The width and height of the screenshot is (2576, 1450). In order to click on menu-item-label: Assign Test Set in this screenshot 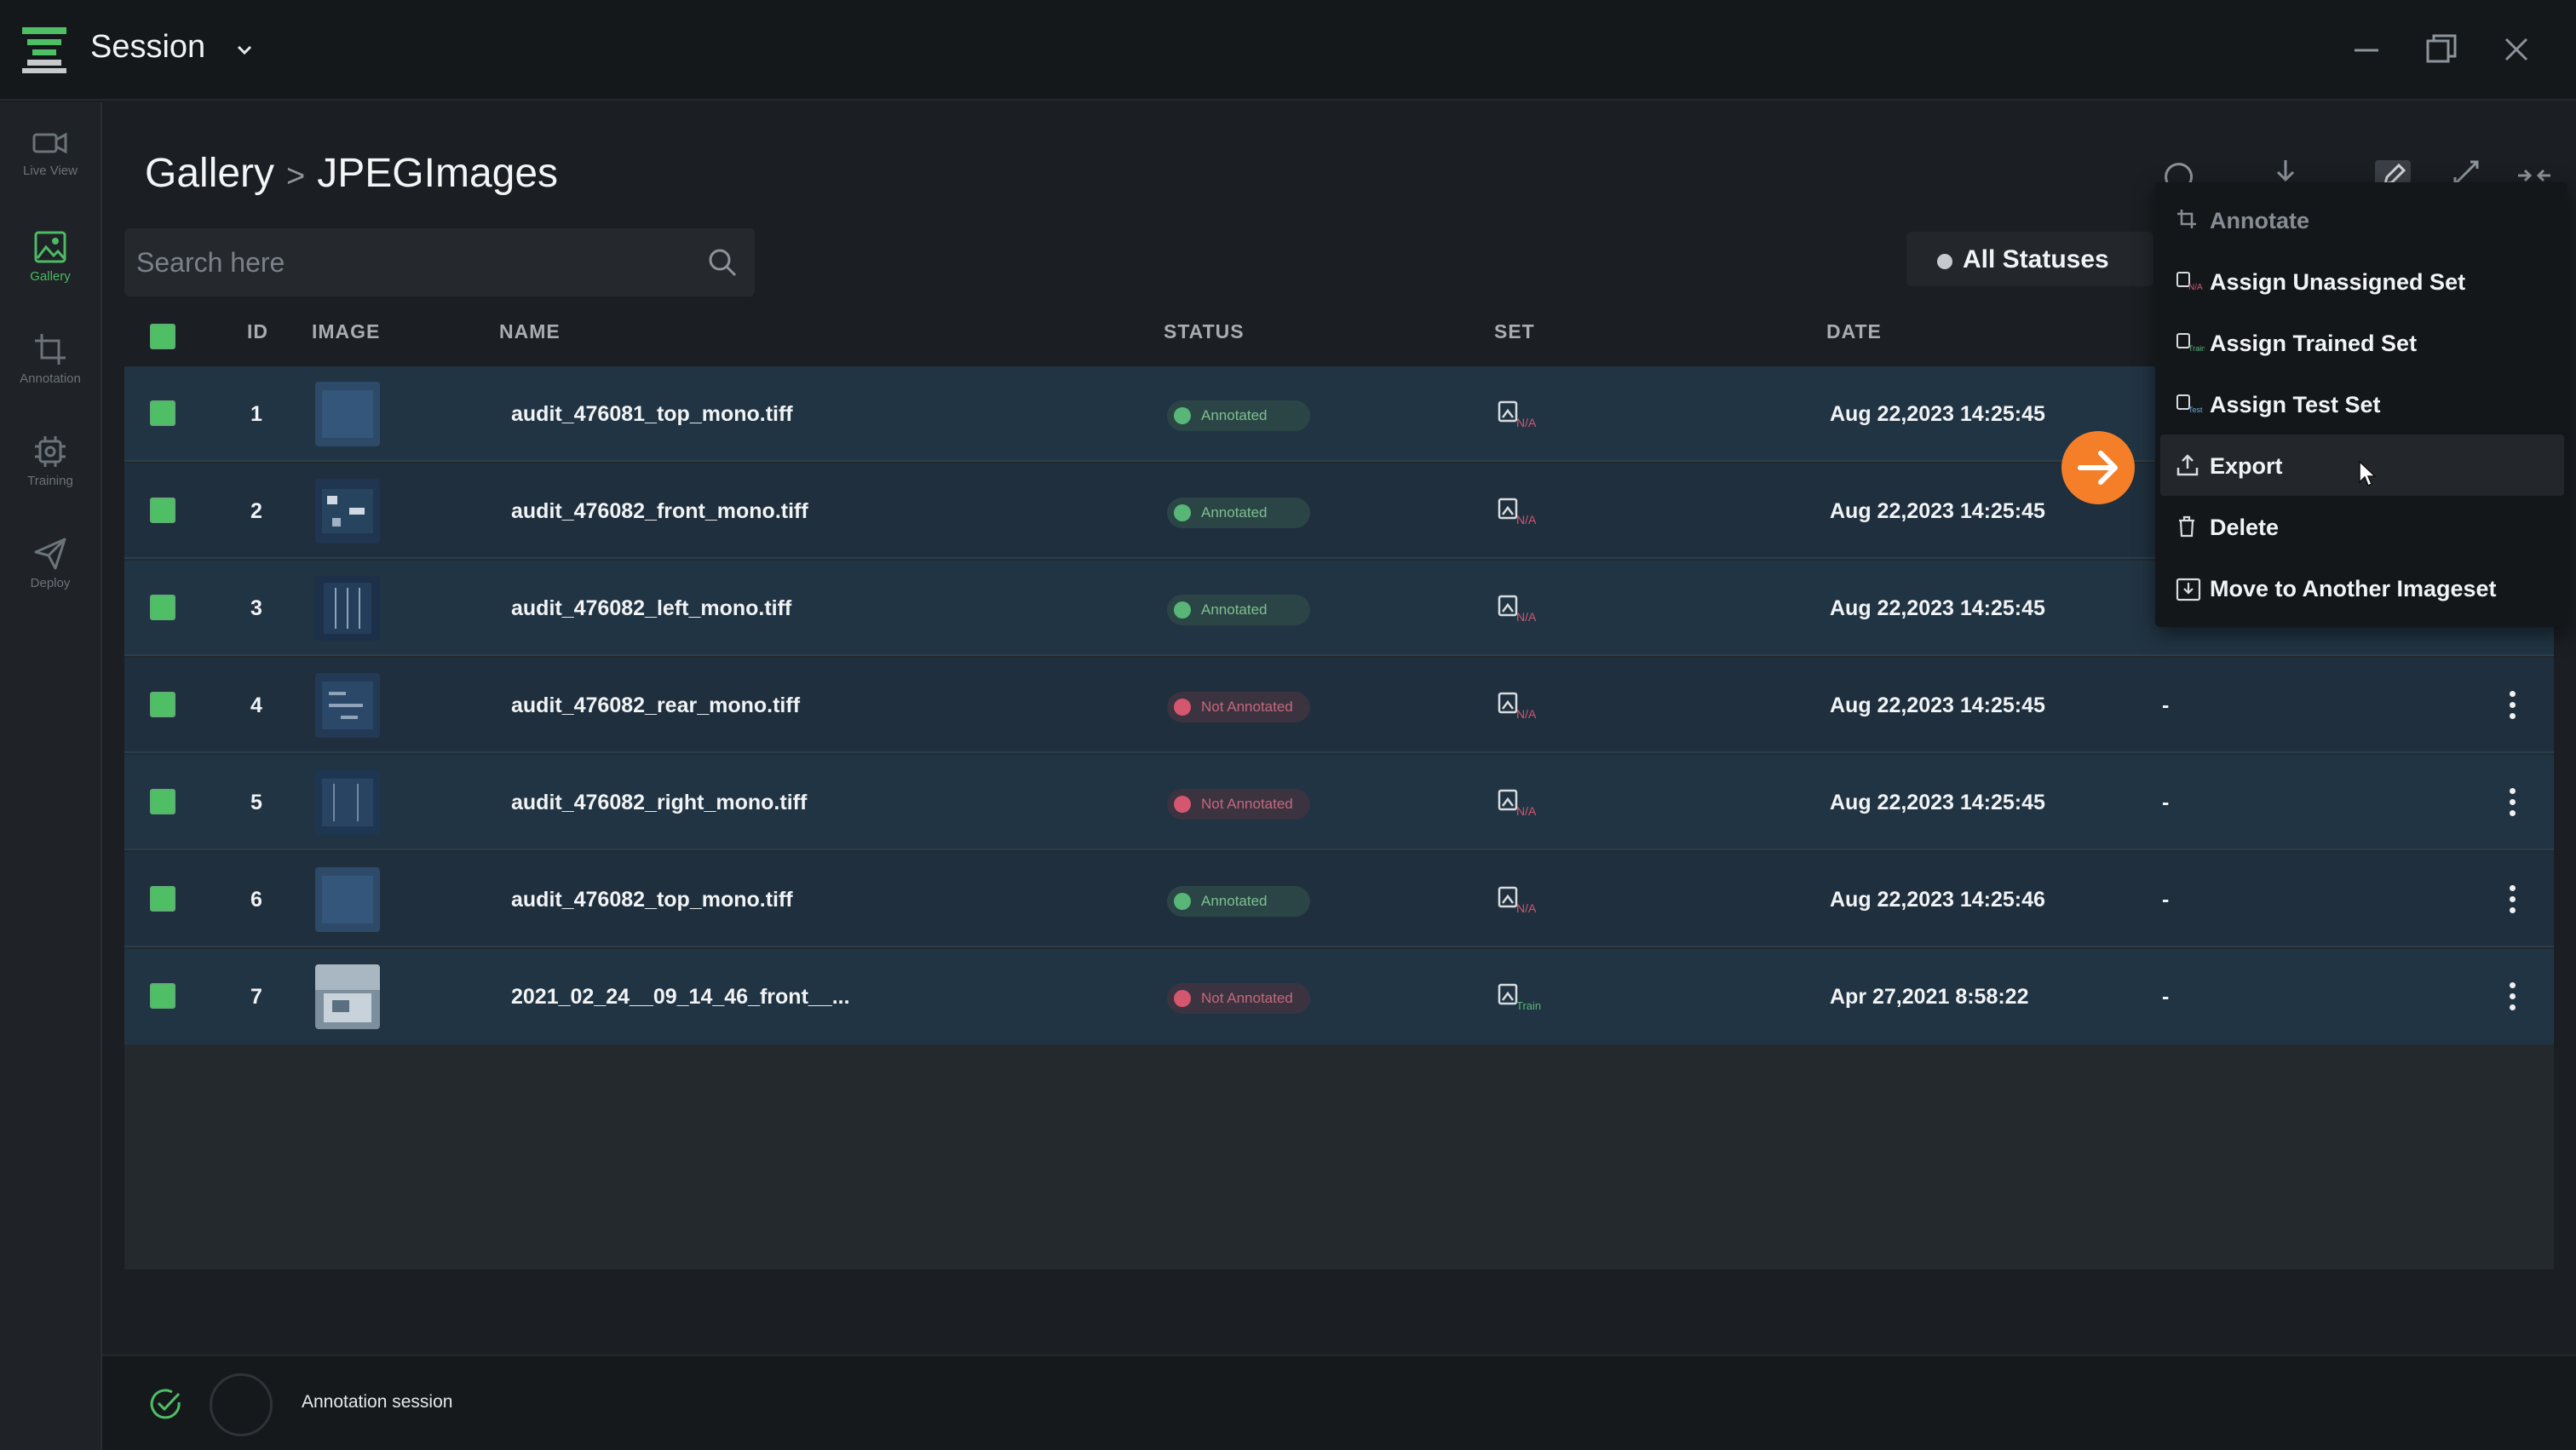, I will do `click(2295, 404)`.